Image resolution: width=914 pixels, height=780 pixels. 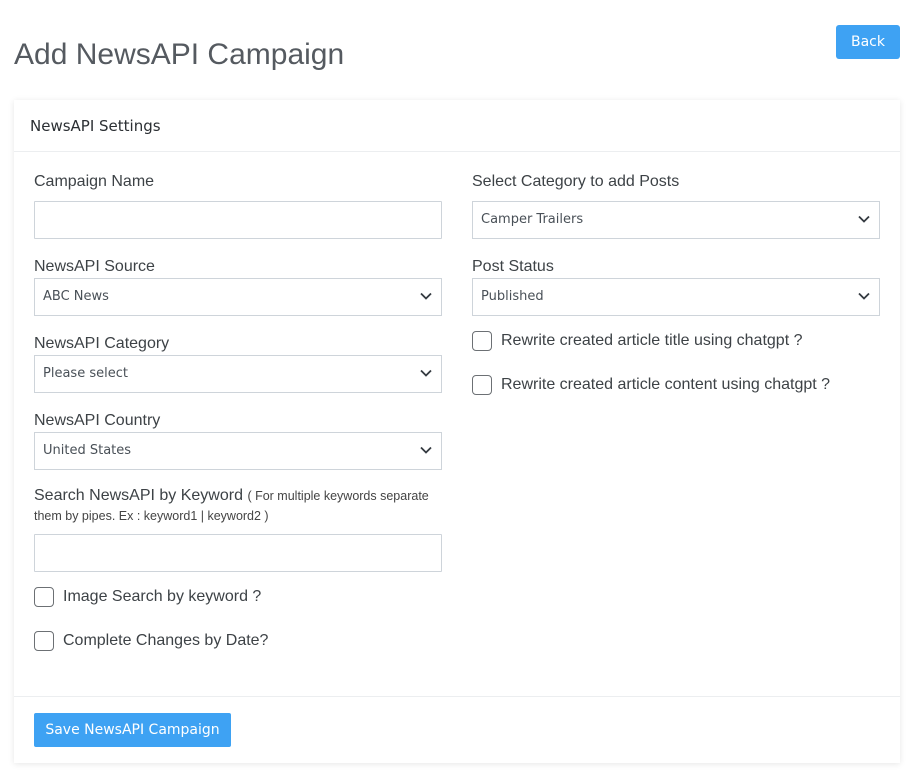 I want to click on source-selected-value: ABC News, so click(x=76, y=296).